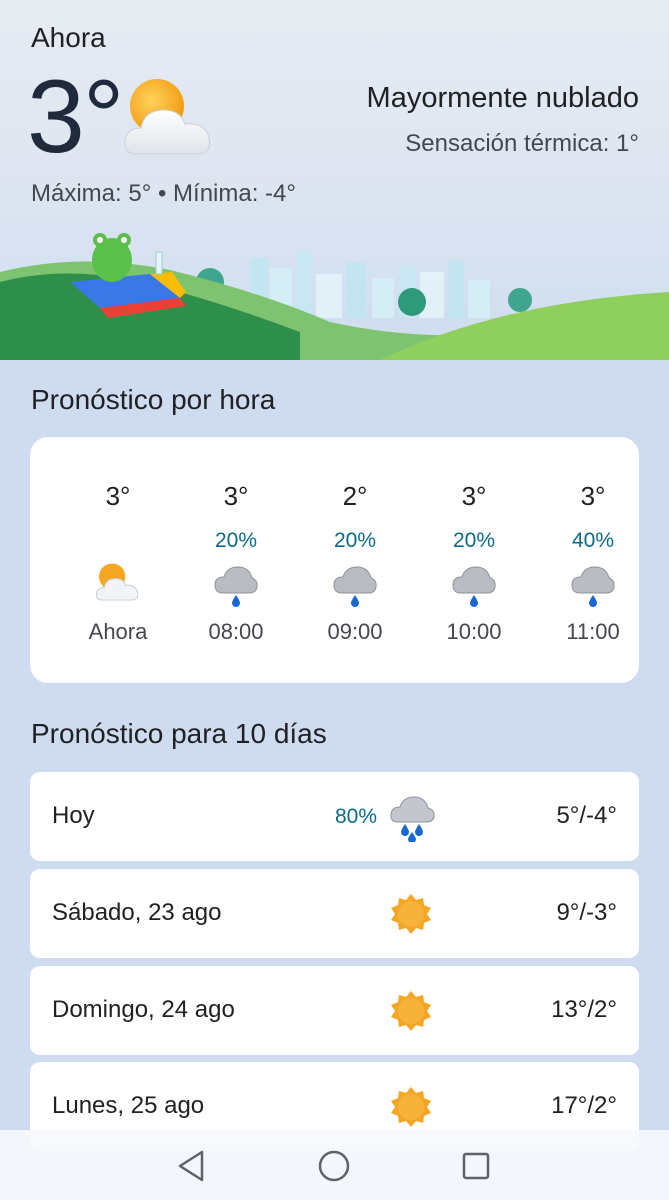 This screenshot has height=1200, width=669. What do you see at coordinates (593, 540) in the screenshot?
I see `hourly-pop: 40%` at bounding box center [593, 540].